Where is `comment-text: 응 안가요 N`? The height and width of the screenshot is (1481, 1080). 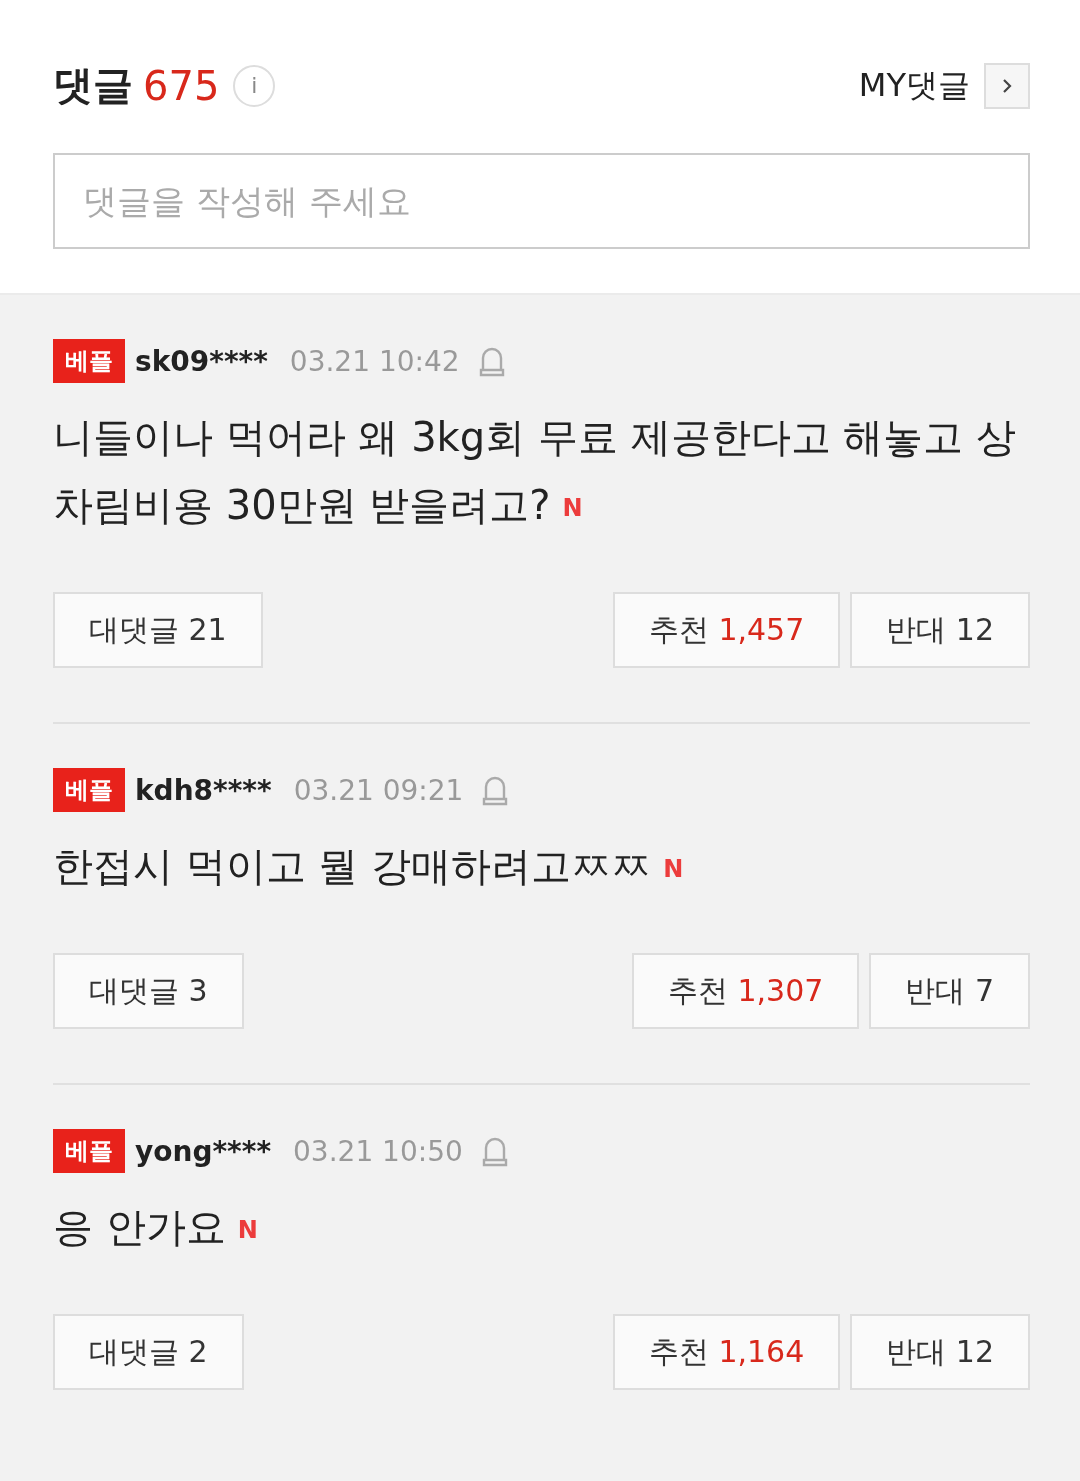
comment-text: 응 안가요 N is located at coordinates (156, 1227).